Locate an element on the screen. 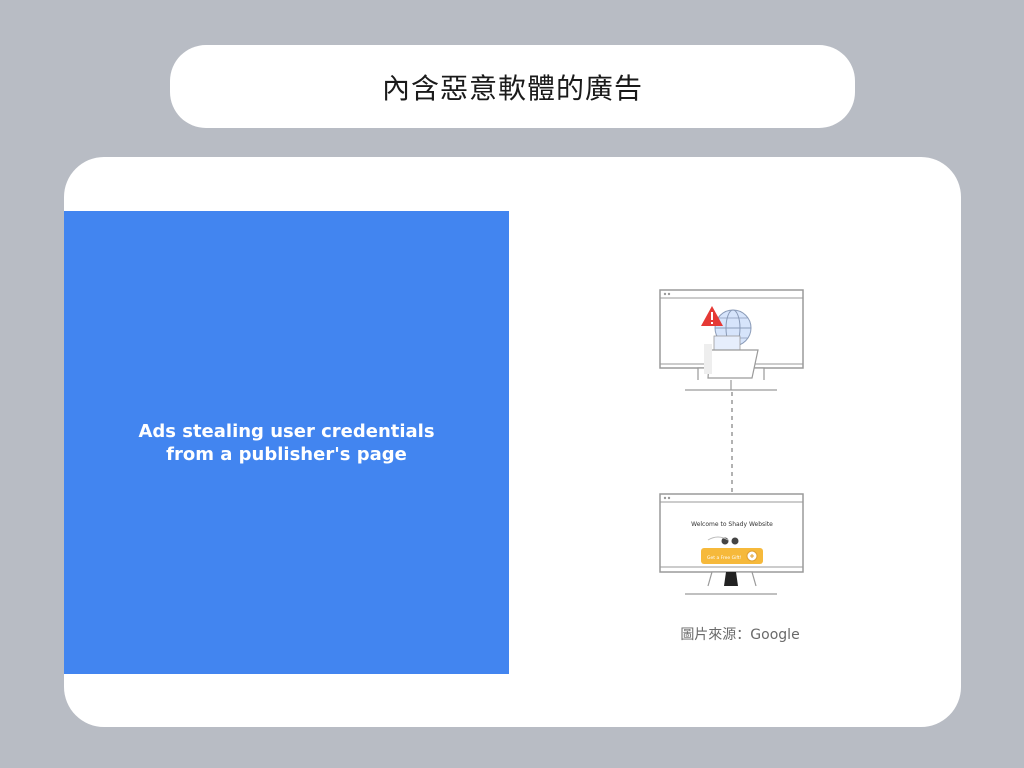 This screenshot has width=1024, height=768. panel-caption-line1: Ads stealing user credentials is located at coordinates (286, 431).